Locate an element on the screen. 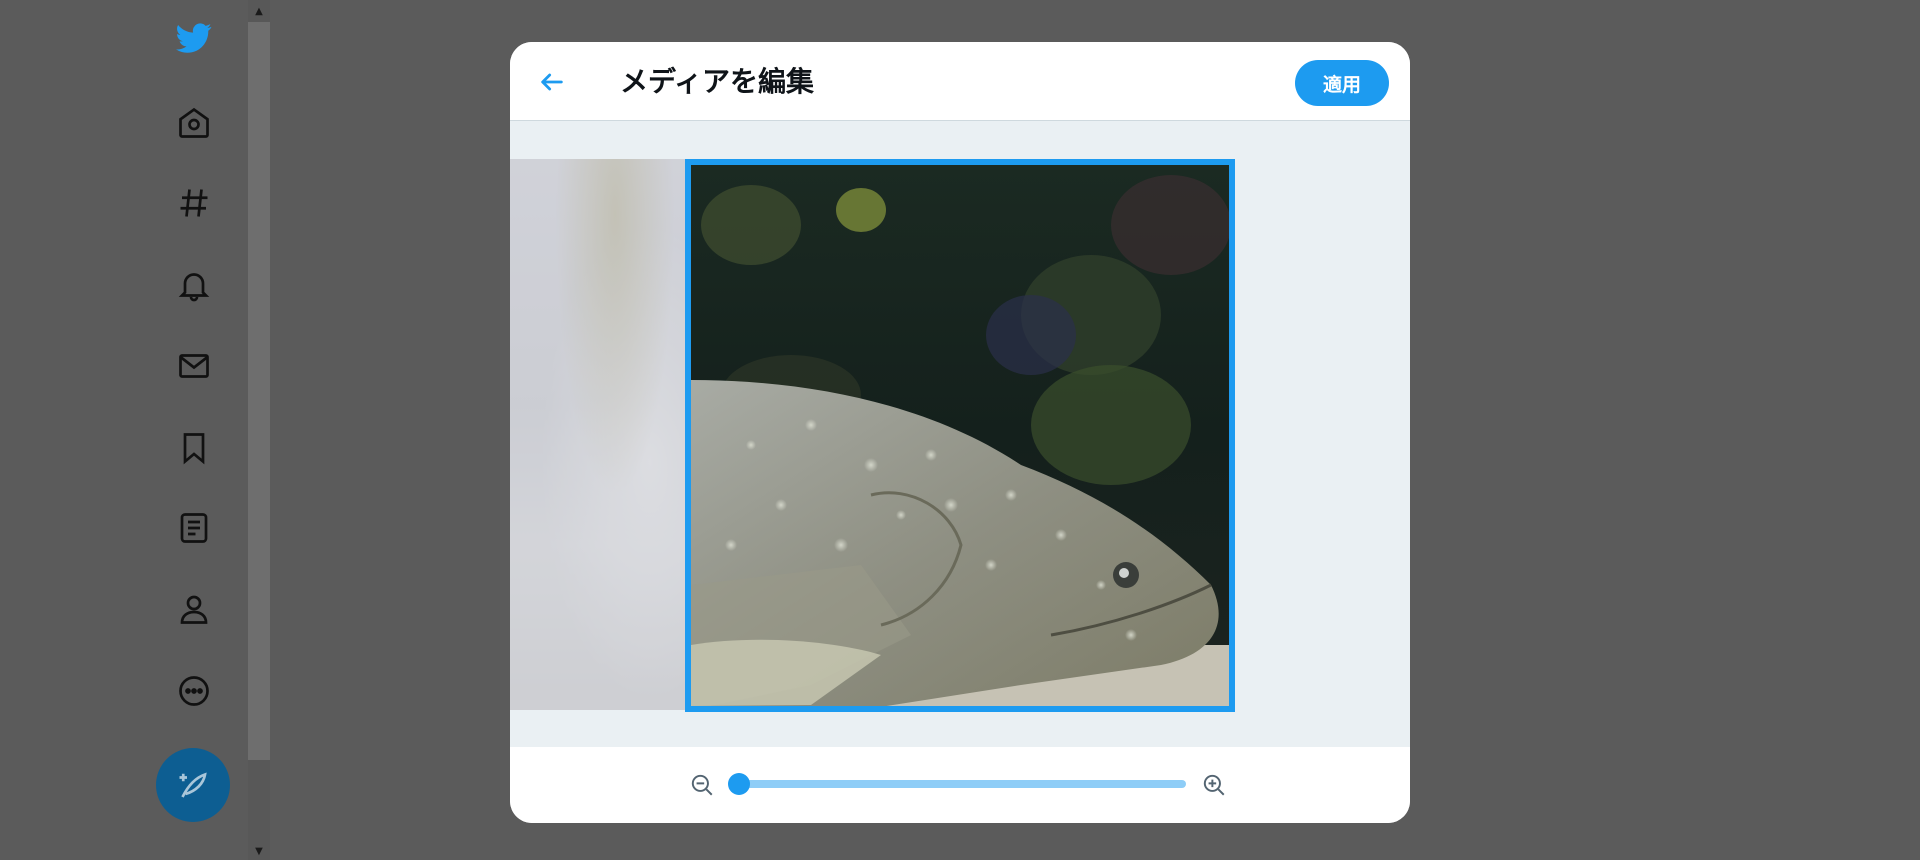 The image size is (1920, 860). apply-button: 適用 is located at coordinates (1342, 83).